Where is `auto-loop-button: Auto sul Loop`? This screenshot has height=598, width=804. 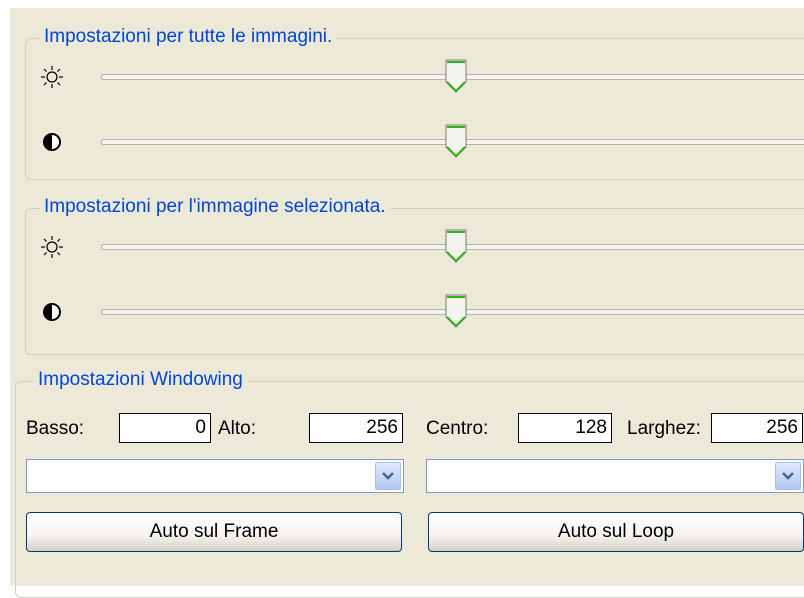 auto-loop-button: Auto sul Loop is located at coordinates (616, 532).